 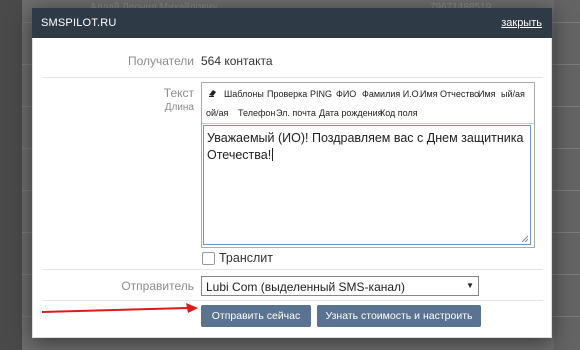 I want to click on toolbar-field-code: Код поля, so click(x=399, y=113).